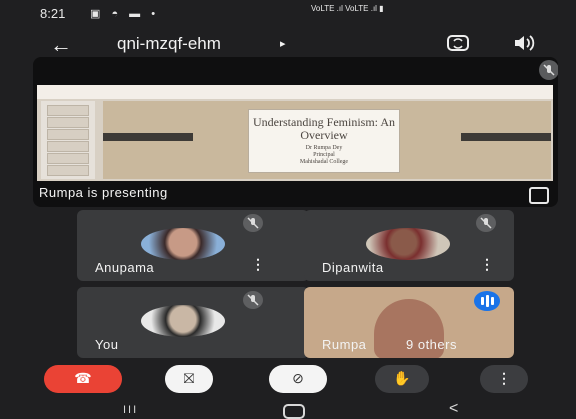  I want to click on mic-toggle-button: ⊘, so click(298, 379).